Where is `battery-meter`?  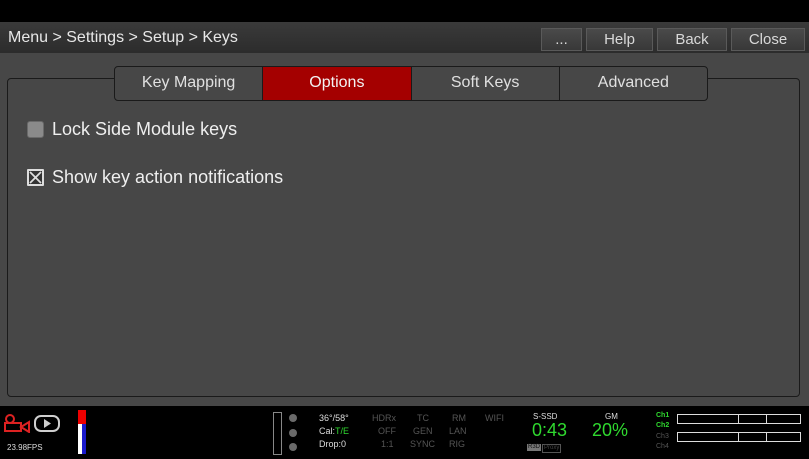 battery-meter is located at coordinates (277, 433).